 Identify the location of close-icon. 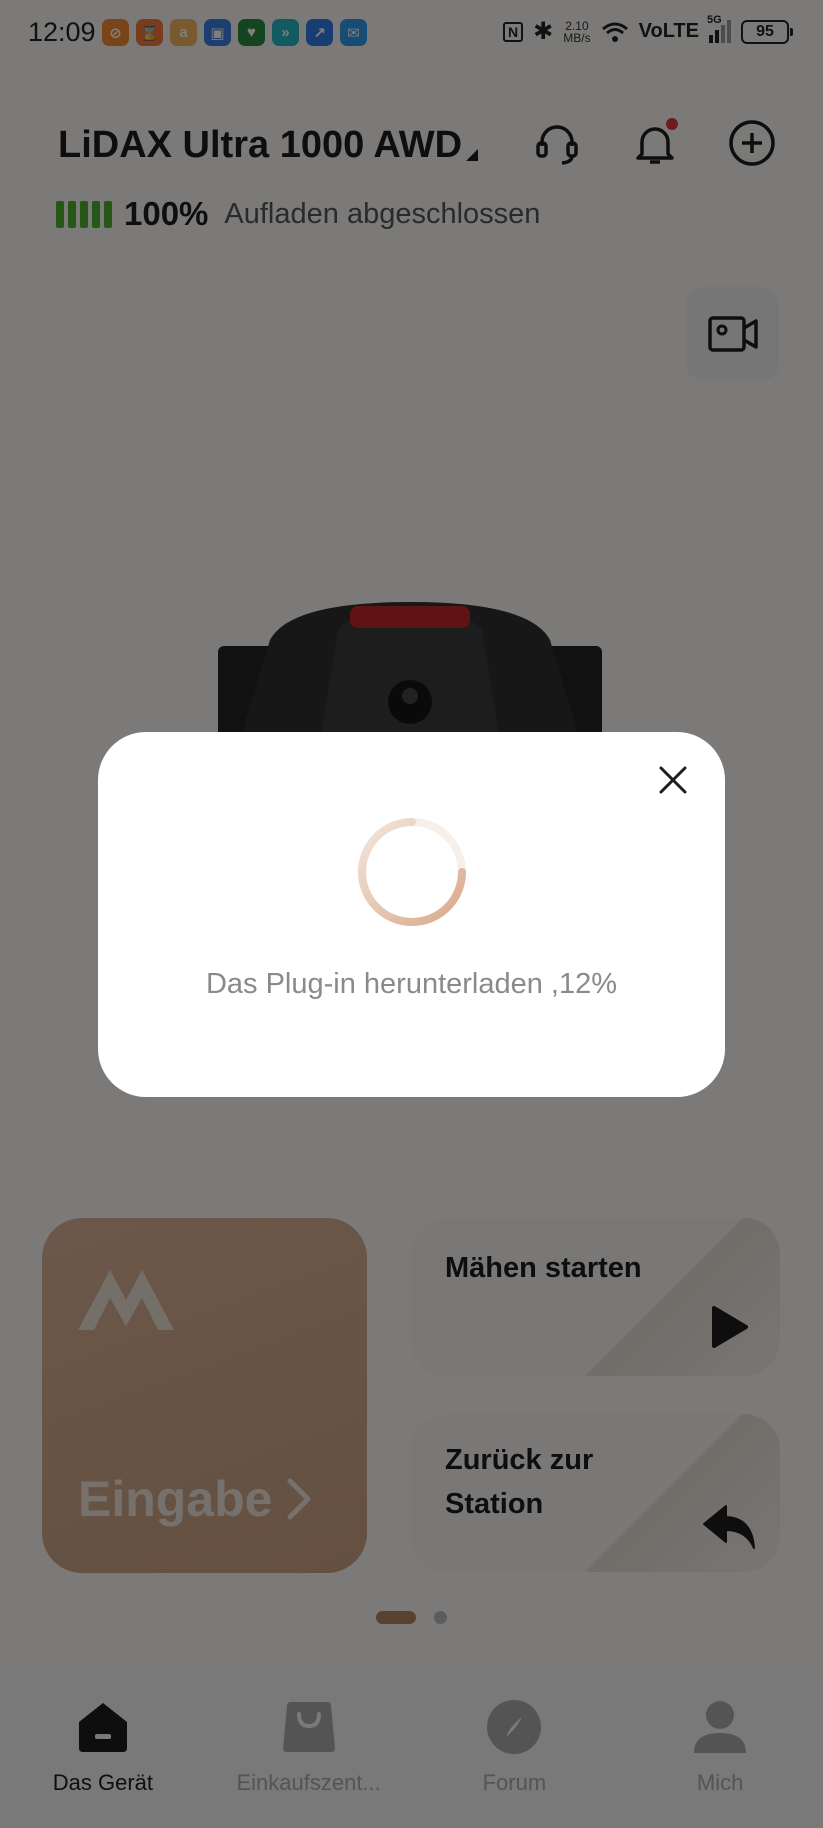
(673, 780).